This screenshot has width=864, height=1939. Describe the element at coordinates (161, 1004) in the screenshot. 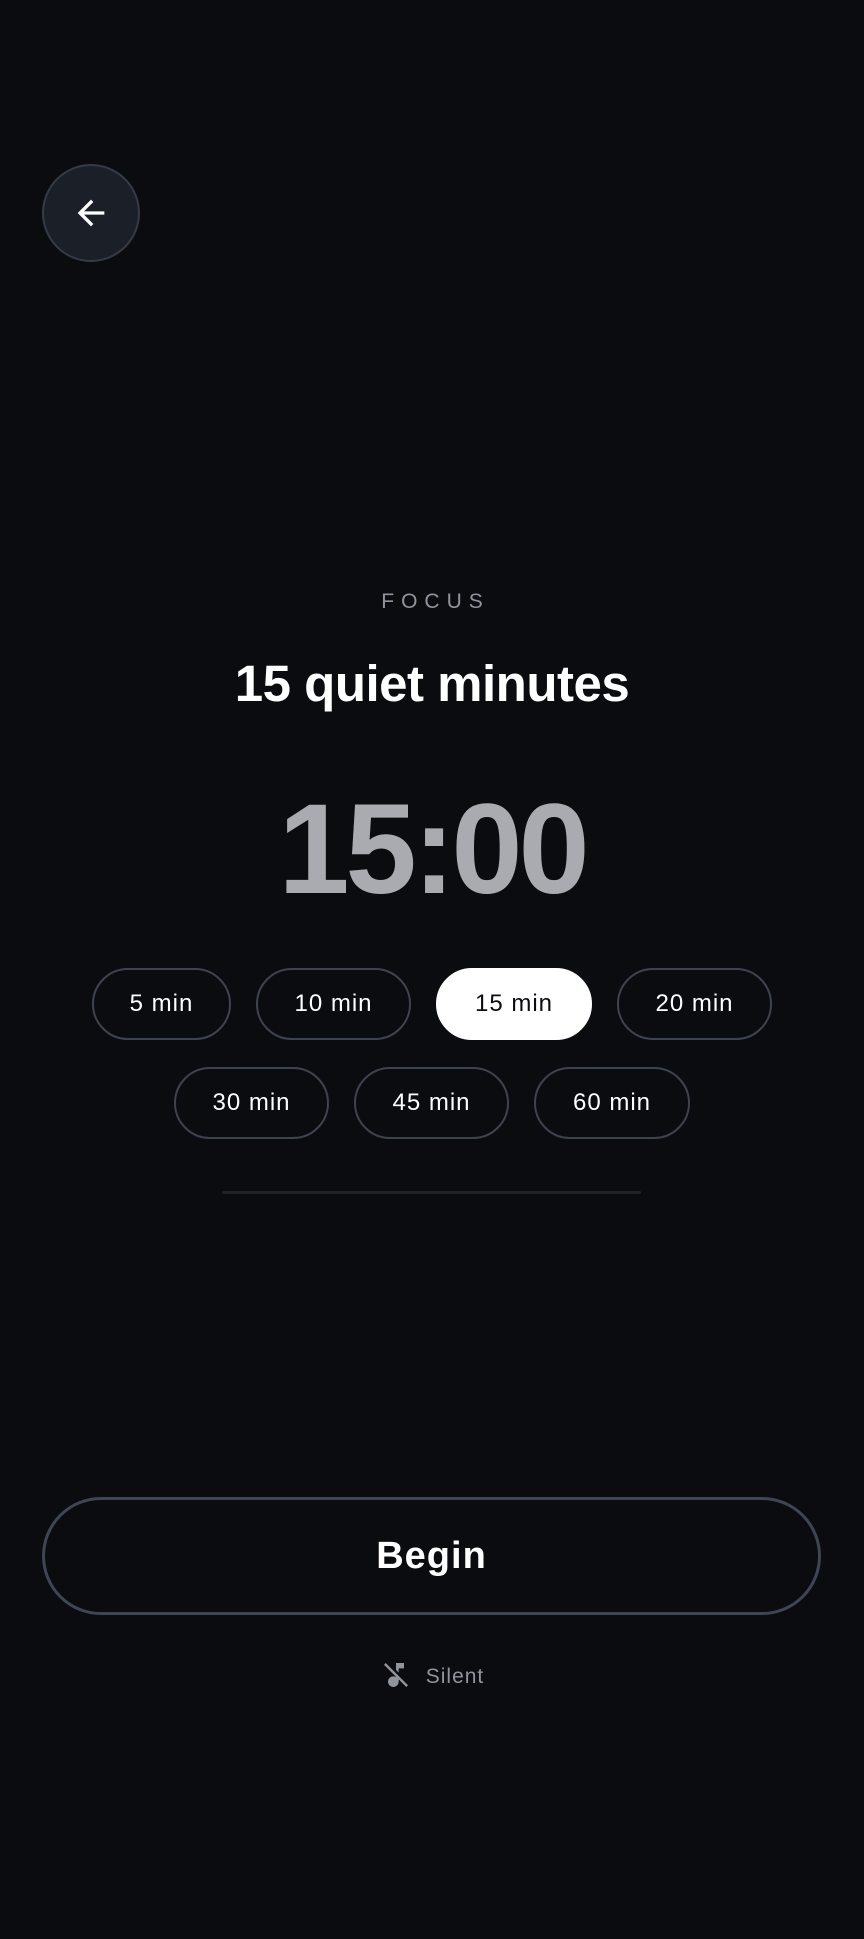

I see `duration-chip-5: 5 min` at that location.